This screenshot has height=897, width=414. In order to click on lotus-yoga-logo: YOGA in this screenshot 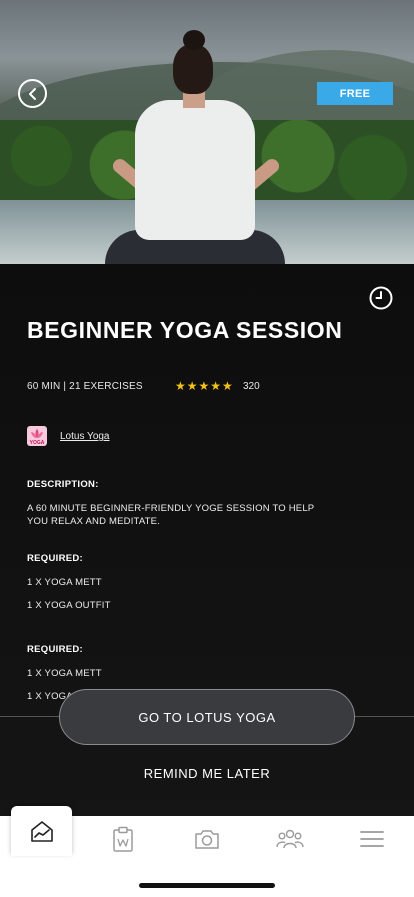, I will do `click(37, 436)`.